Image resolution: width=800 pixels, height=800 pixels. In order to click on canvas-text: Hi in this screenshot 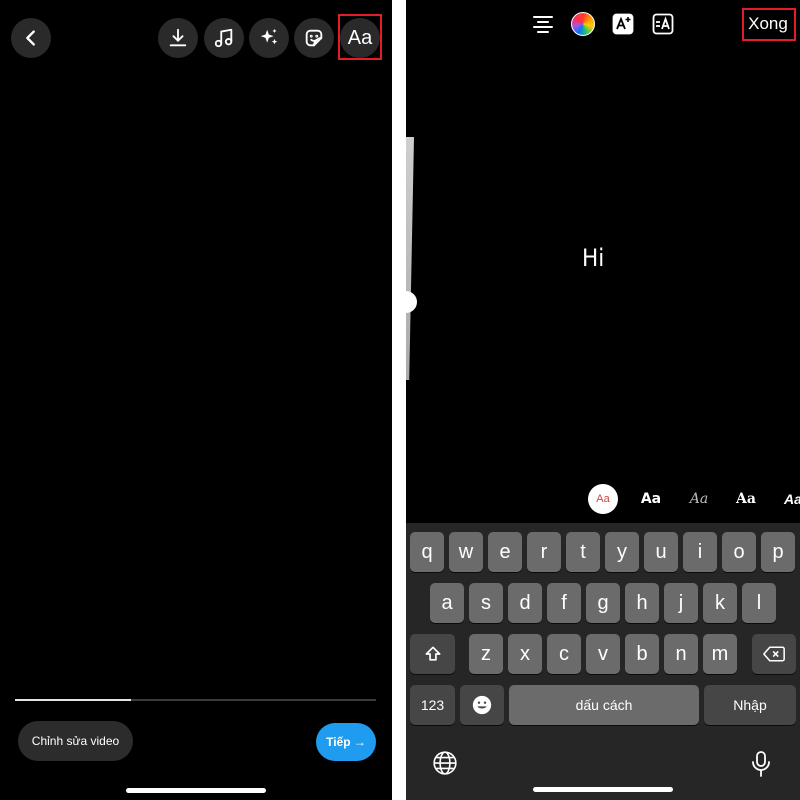, I will do `click(593, 258)`.